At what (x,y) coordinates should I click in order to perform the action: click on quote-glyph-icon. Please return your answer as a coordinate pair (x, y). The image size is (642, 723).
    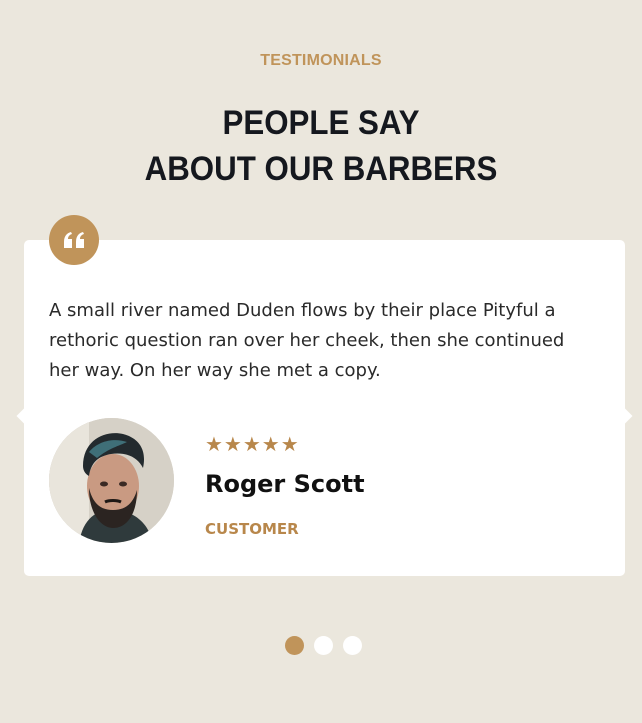
    Looking at the image, I should click on (74, 240).